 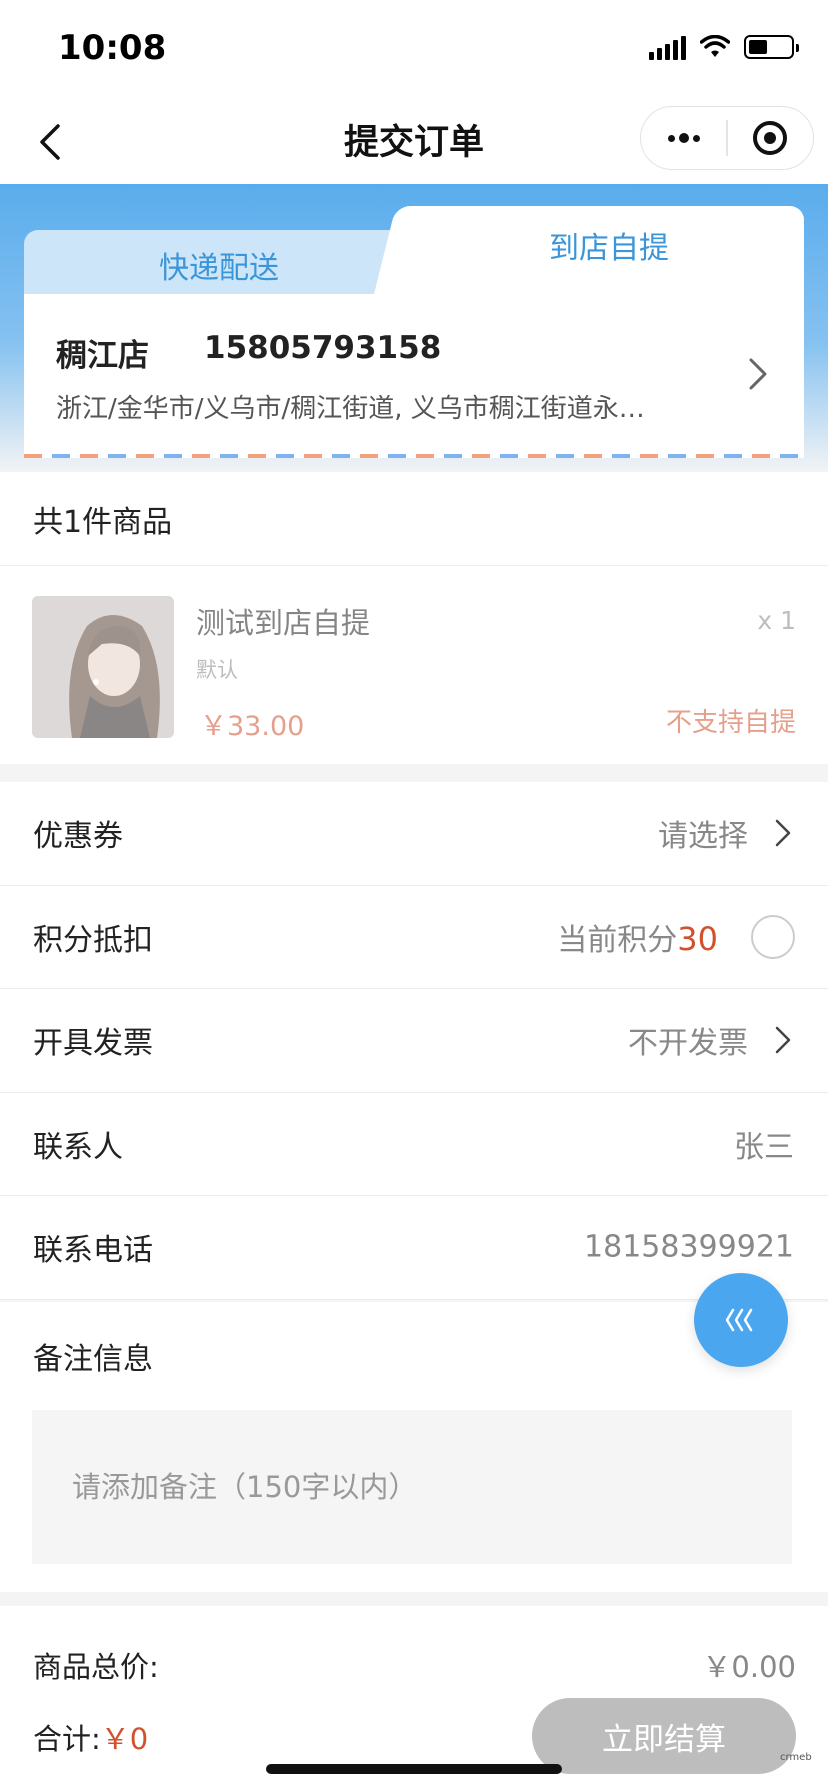 I want to click on coupon-label: 优惠券, so click(x=78, y=837).